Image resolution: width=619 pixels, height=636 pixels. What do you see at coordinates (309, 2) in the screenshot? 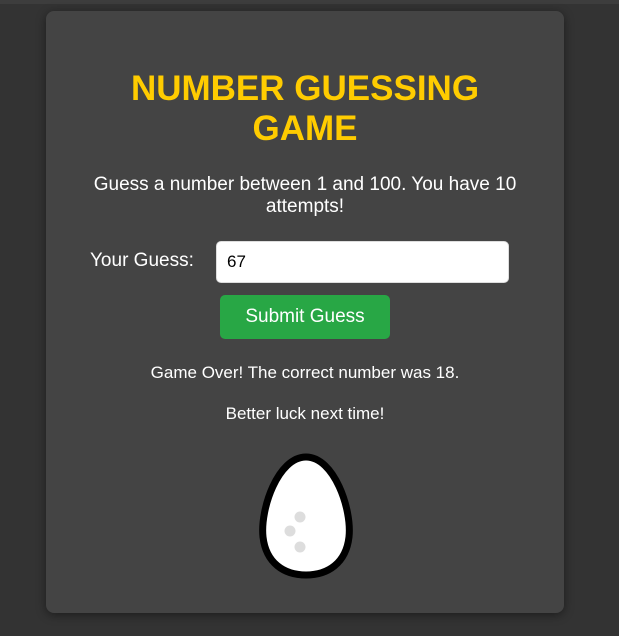
I see `top-bar` at bounding box center [309, 2].